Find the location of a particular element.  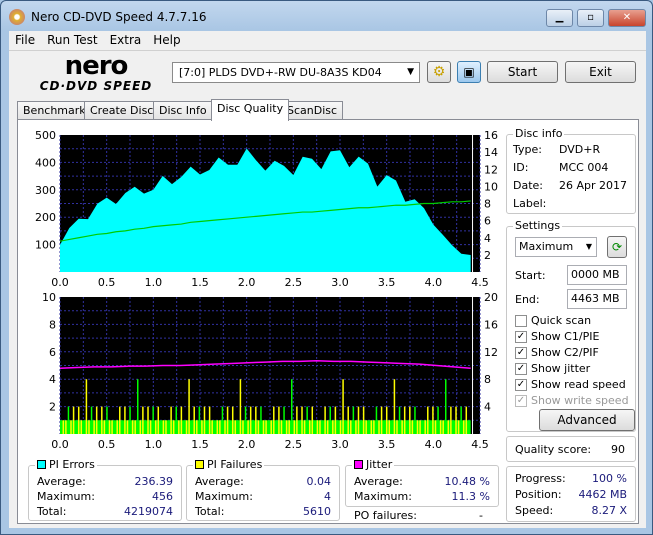

checkbox-2: ✓ is located at coordinates (521, 353).